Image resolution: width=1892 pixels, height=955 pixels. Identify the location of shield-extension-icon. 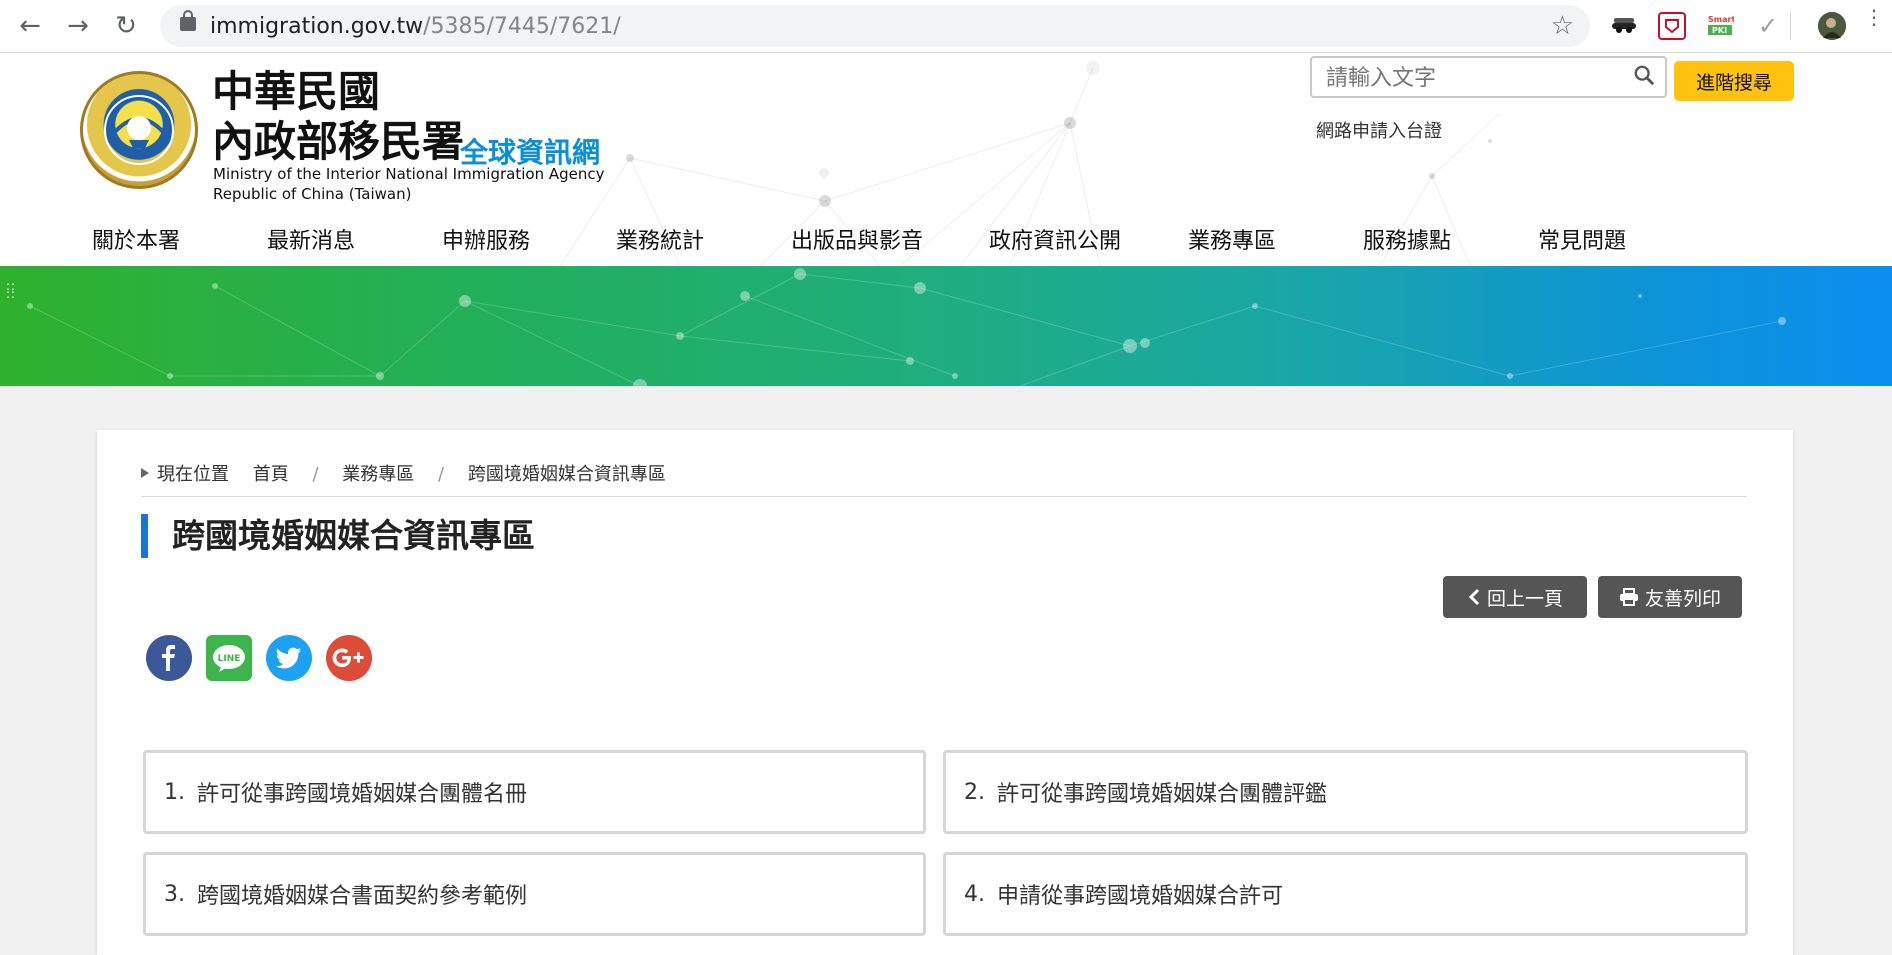
(1672, 26).